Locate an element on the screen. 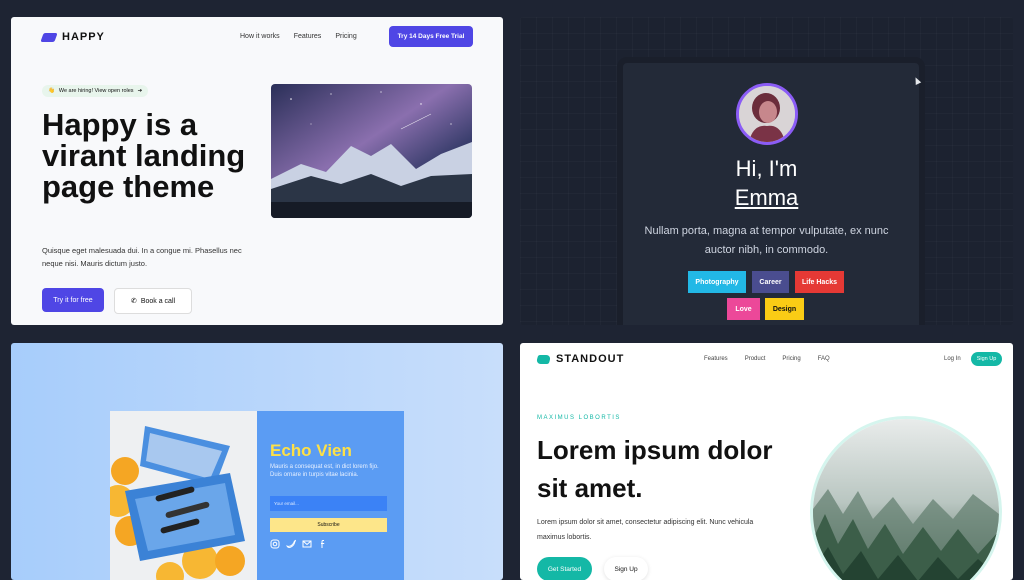  happy-book-call-label: Book a call is located at coordinates (158, 301).